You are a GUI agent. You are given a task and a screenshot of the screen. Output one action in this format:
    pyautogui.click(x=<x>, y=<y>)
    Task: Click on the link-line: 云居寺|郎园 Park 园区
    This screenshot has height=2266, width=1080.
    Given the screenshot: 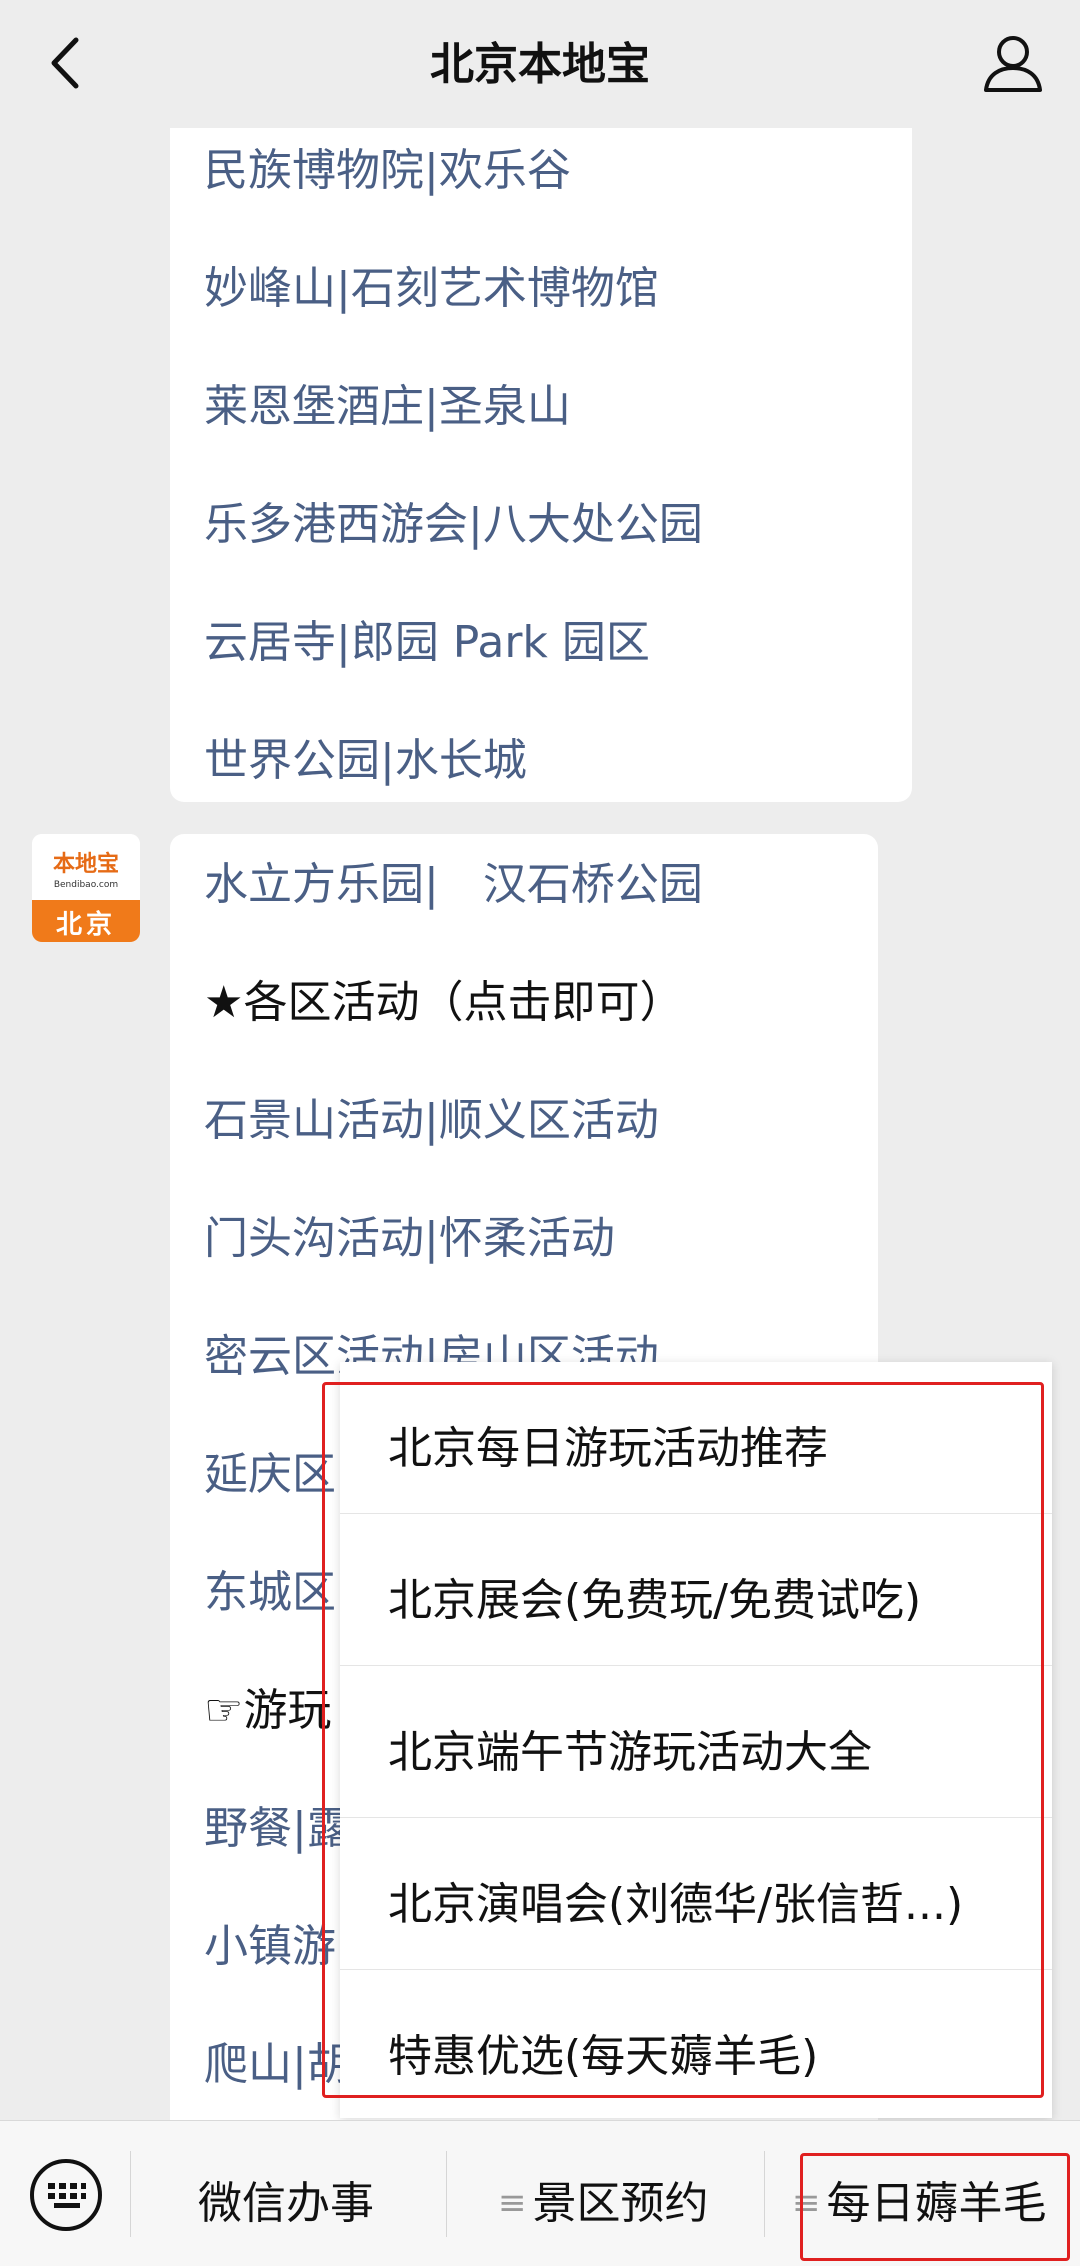 What is the action you would take?
    pyautogui.click(x=427, y=638)
    